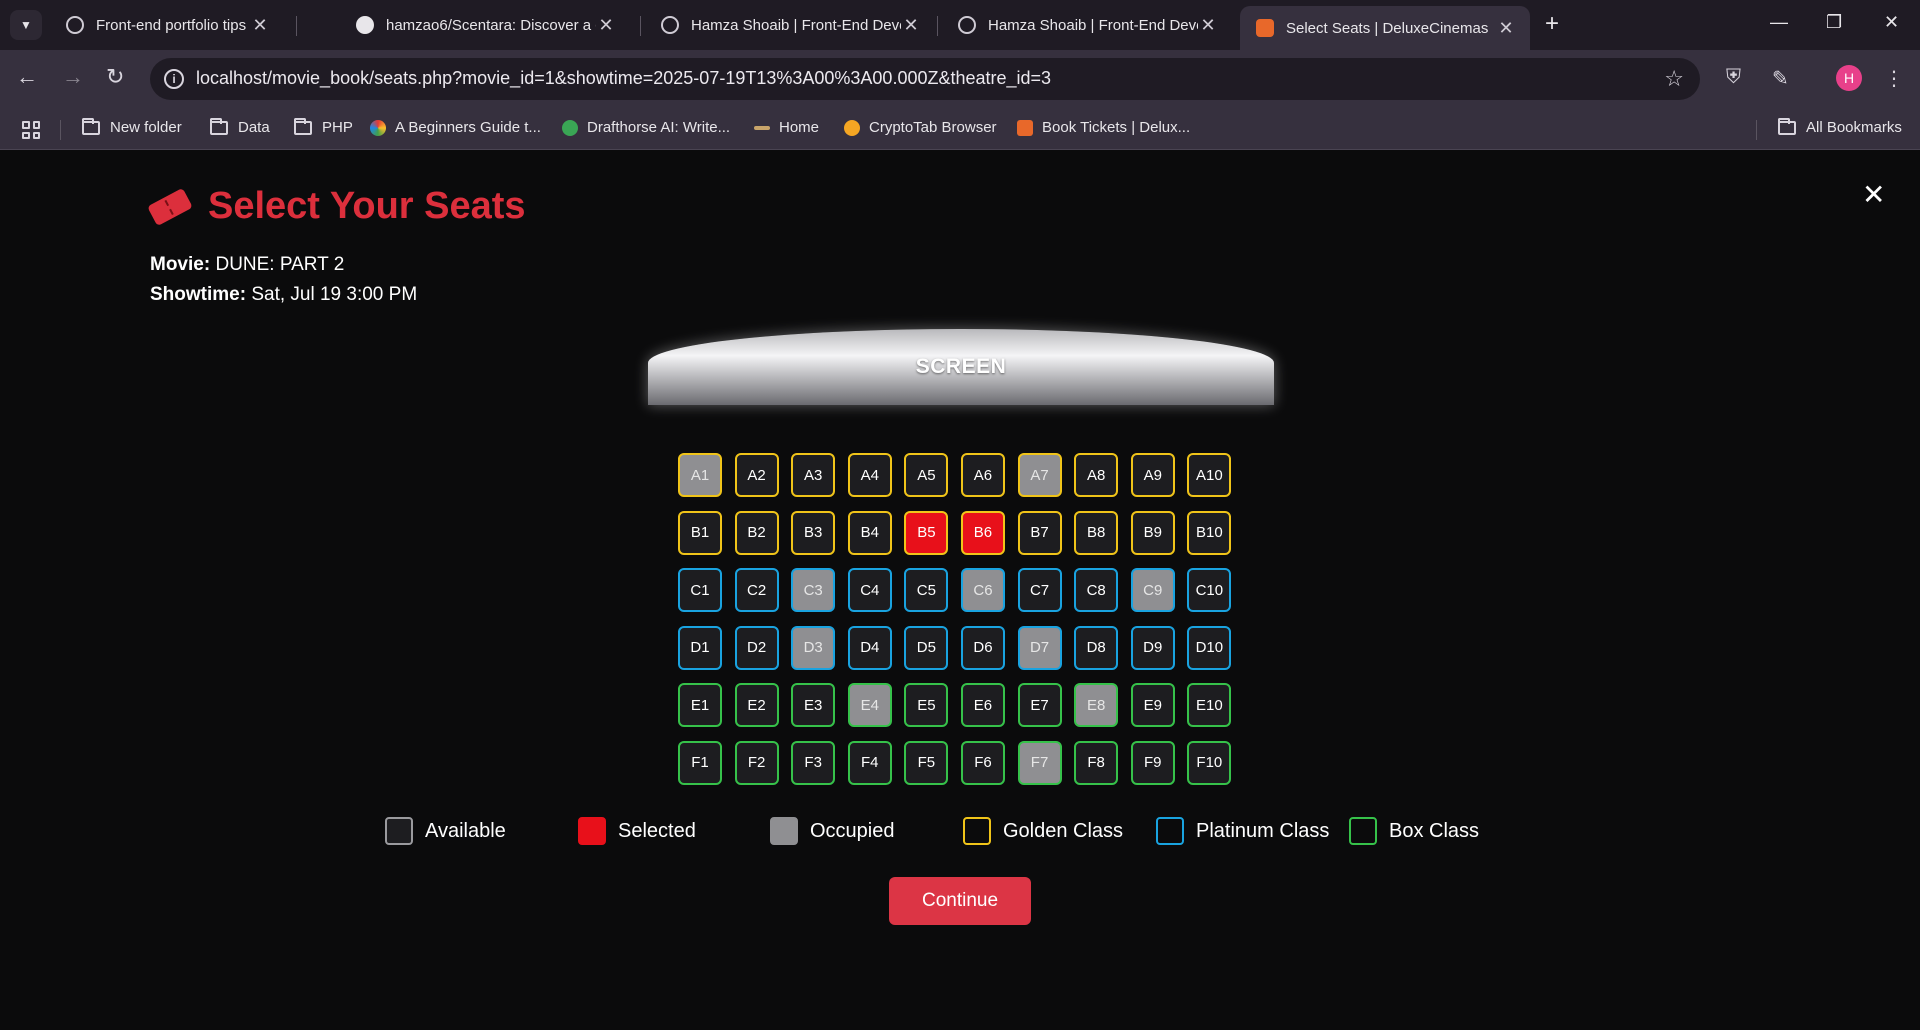 The height and width of the screenshot is (1030, 1920). Describe the element at coordinates (1096, 475) in the screenshot. I see `seat-a8: A8` at that location.